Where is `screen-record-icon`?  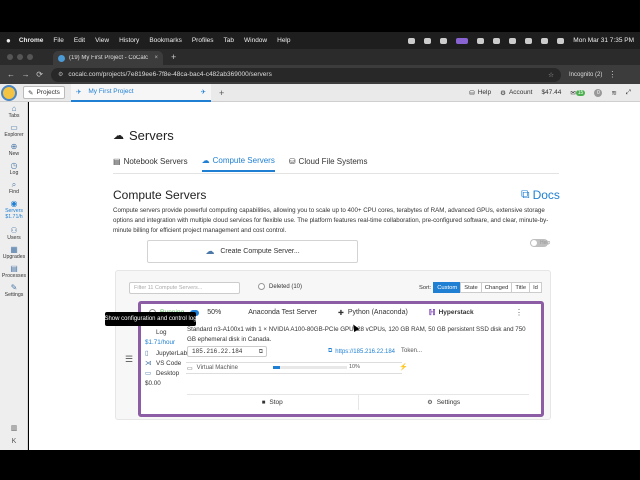
screen-record-icon is located at coordinates (462, 40).